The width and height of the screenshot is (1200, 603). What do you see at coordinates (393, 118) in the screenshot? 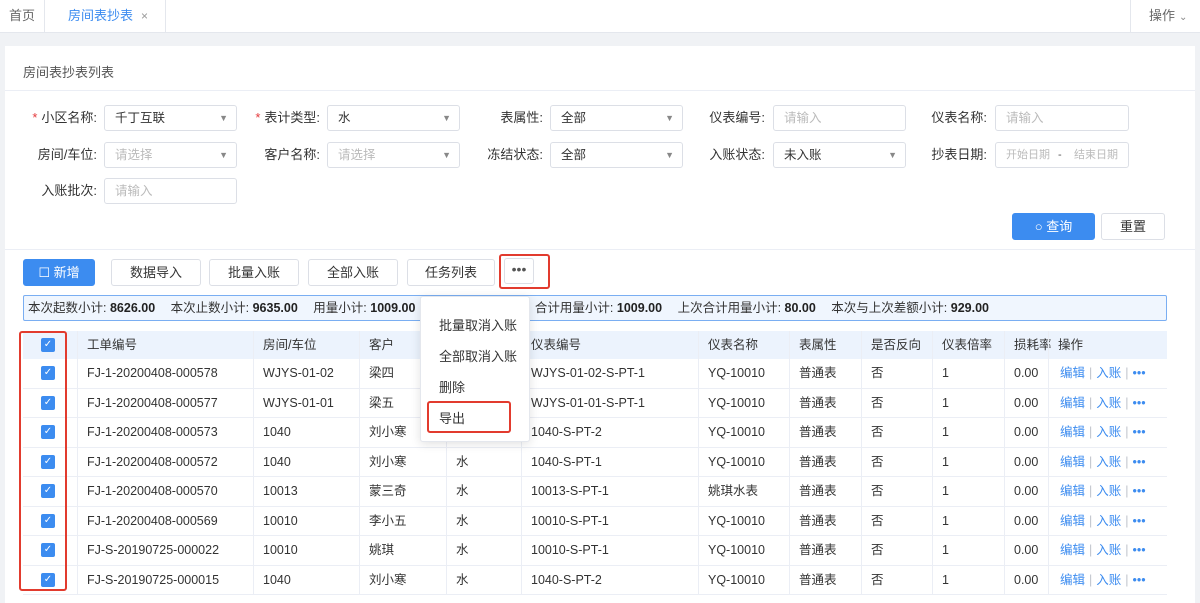
I see `meter-type-select: 水 ▼` at bounding box center [393, 118].